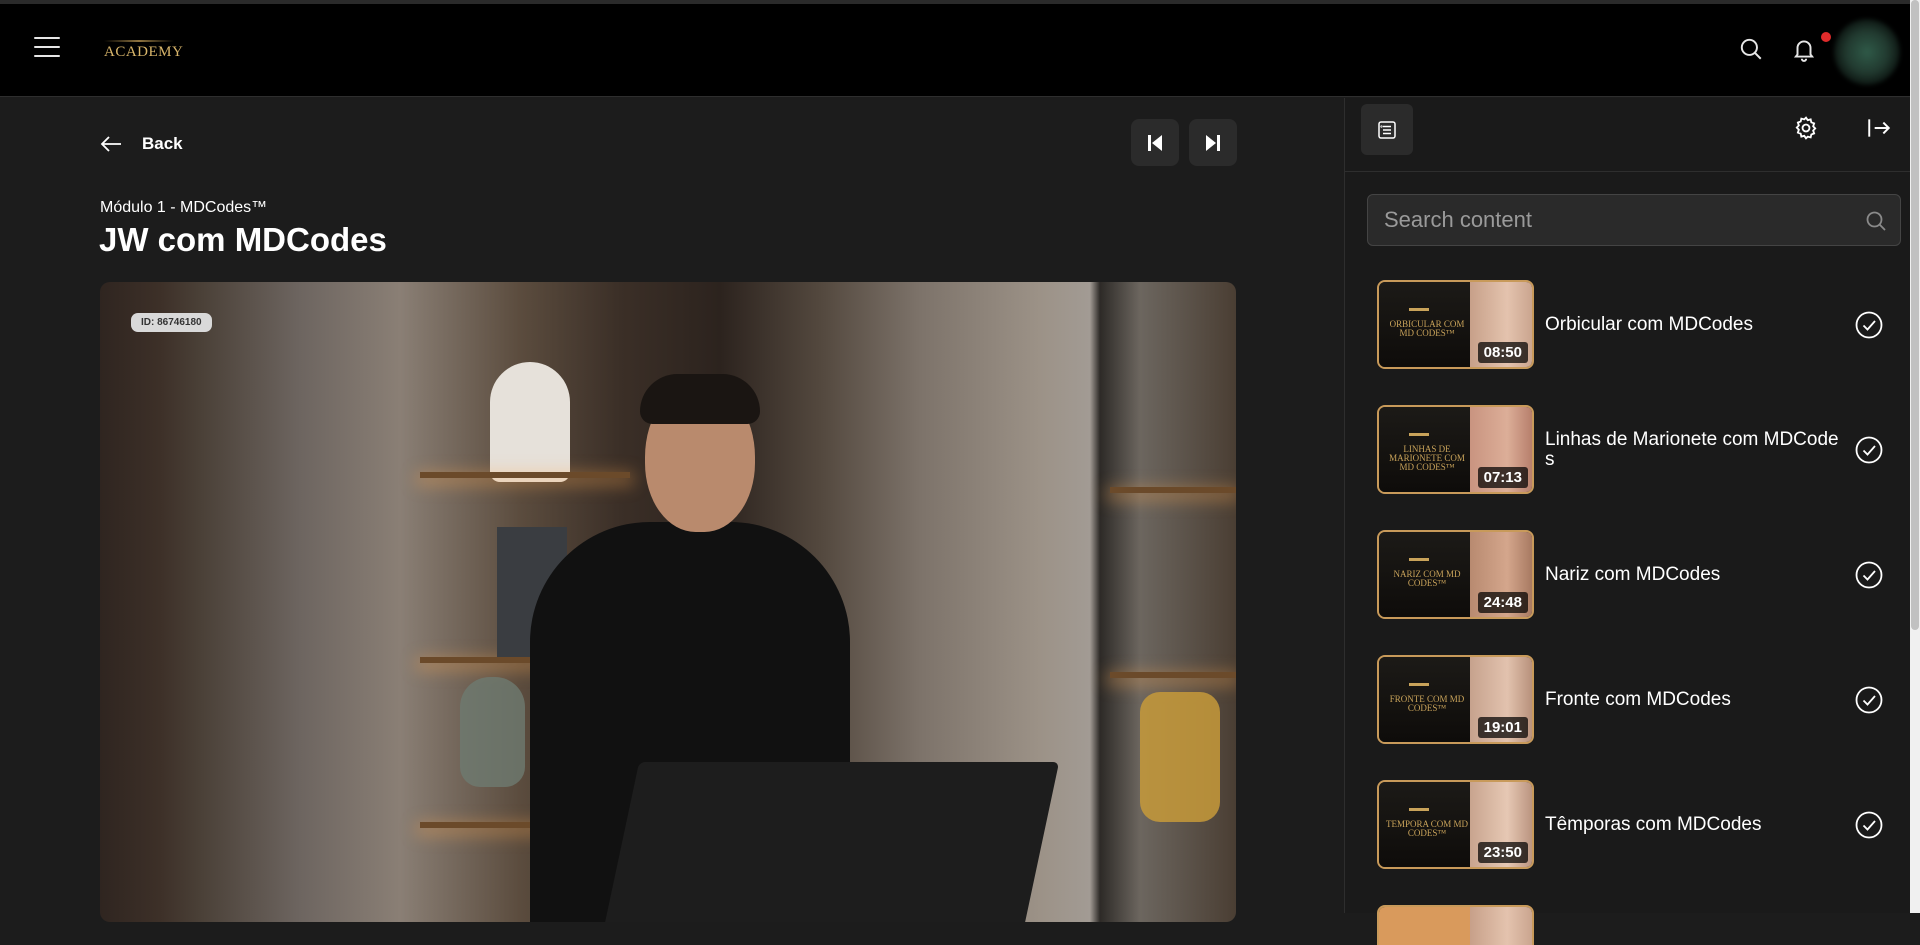  What do you see at coordinates (162, 143) in the screenshot?
I see `back-label: Back` at bounding box center [162, 143].